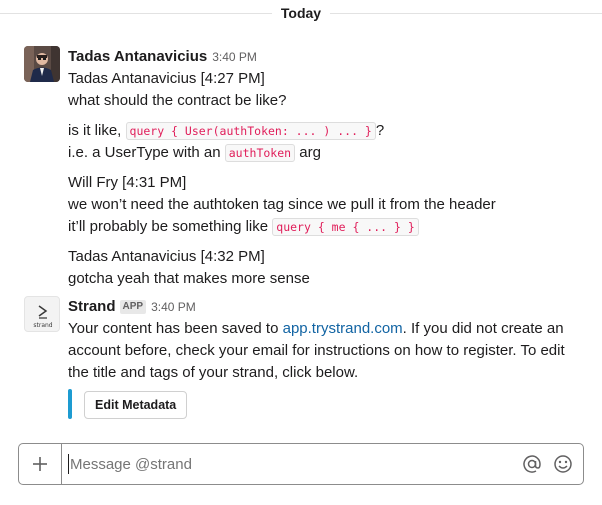 The width and height of the screenshot is (602, 505). What do you see at coordinates (144, 152) in the screenshot?
I see `message-text: i.e. a UserType with an` at bounding box center [144, 152].